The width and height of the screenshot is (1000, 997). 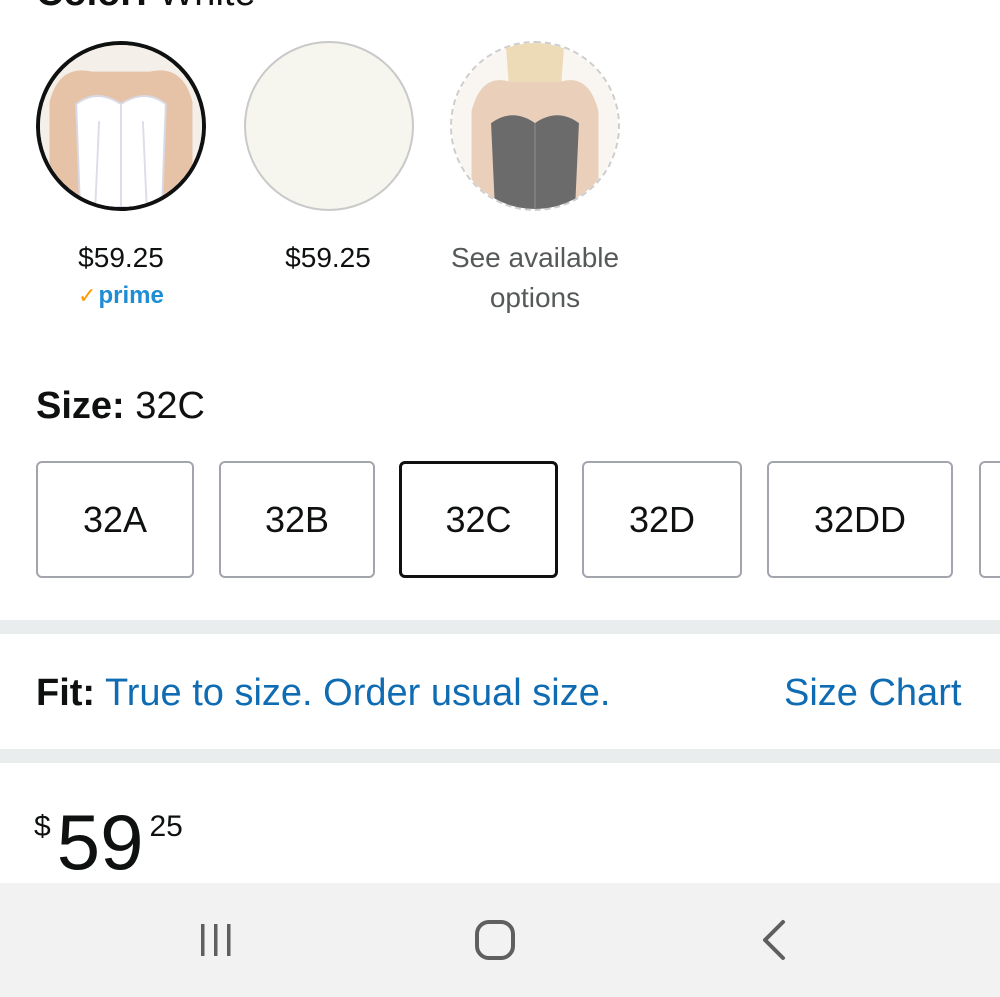 I want to click on size-option-32dd: 32DD, so click(x=860, y=519).